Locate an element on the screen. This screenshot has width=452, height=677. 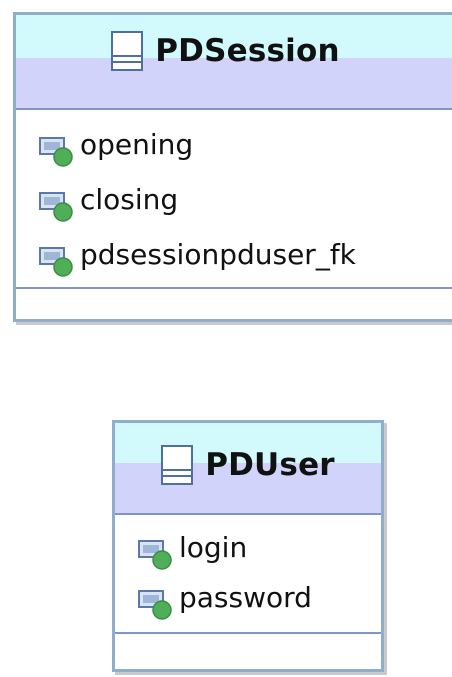
attribute-label: password is located at coordinates (245, 597).